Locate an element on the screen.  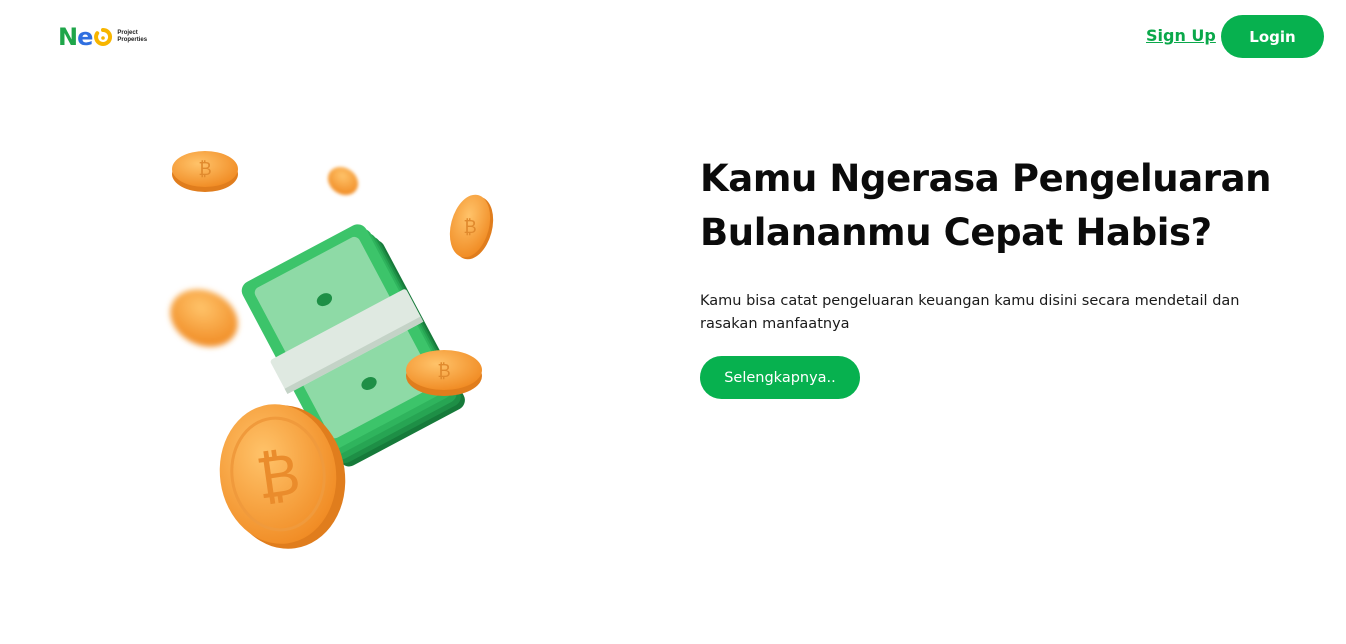
logo-subtitle: Project Properties is located at coordinates (132, 37).